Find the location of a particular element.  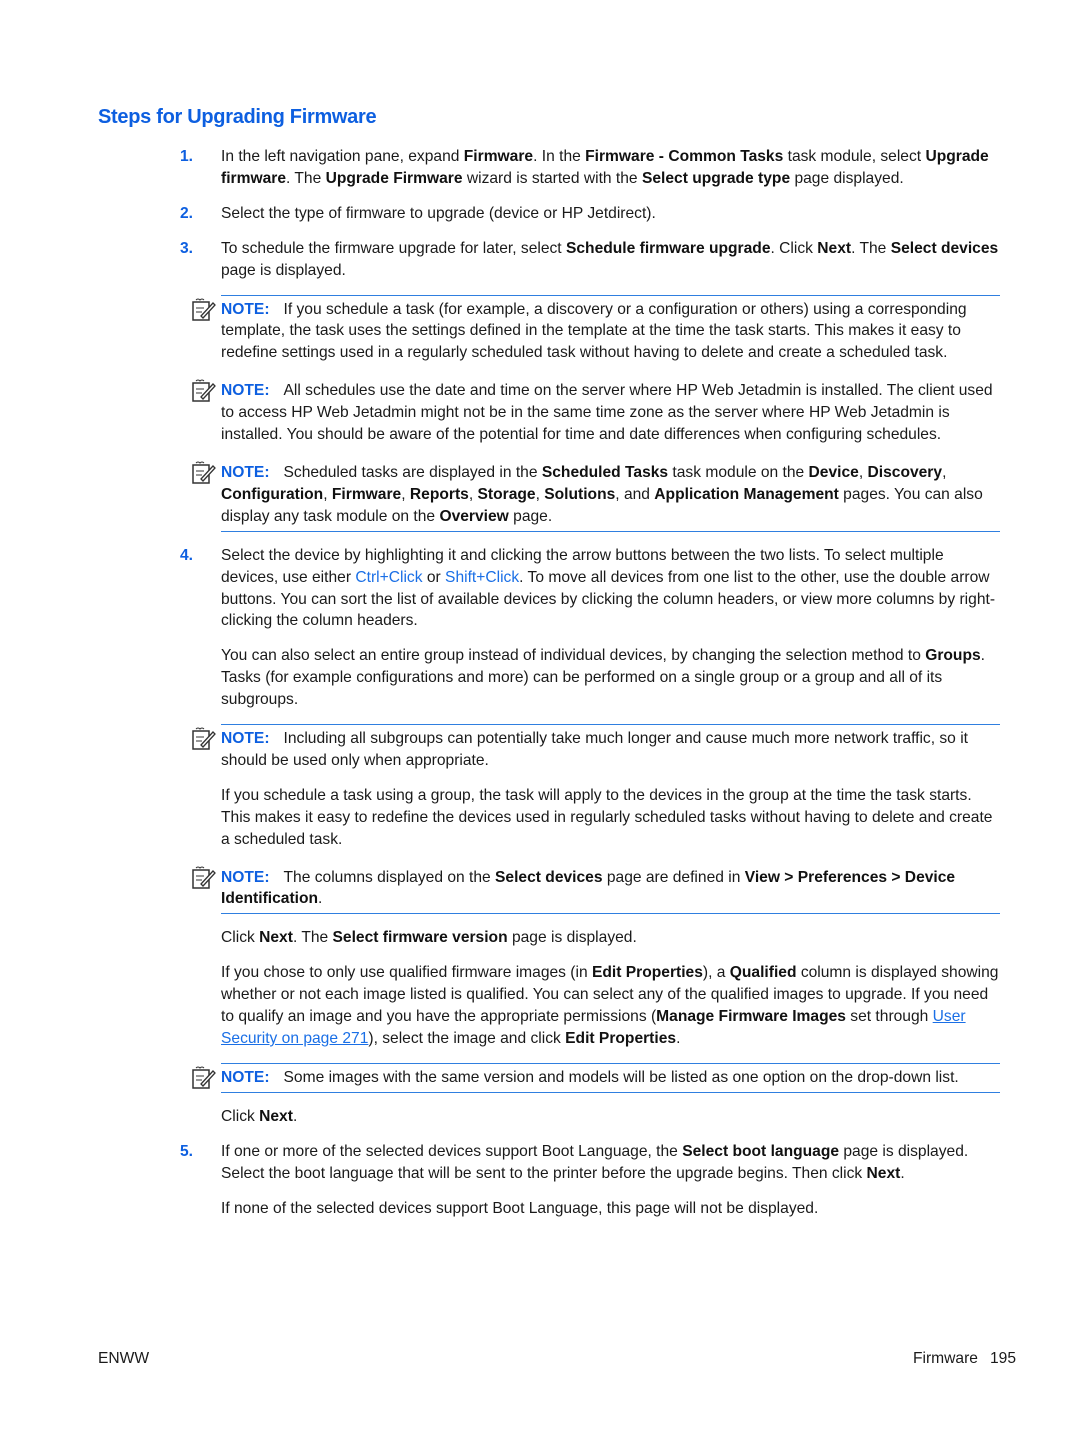

shift-click-link: Shift+Click is located at coordinates (482, 577).